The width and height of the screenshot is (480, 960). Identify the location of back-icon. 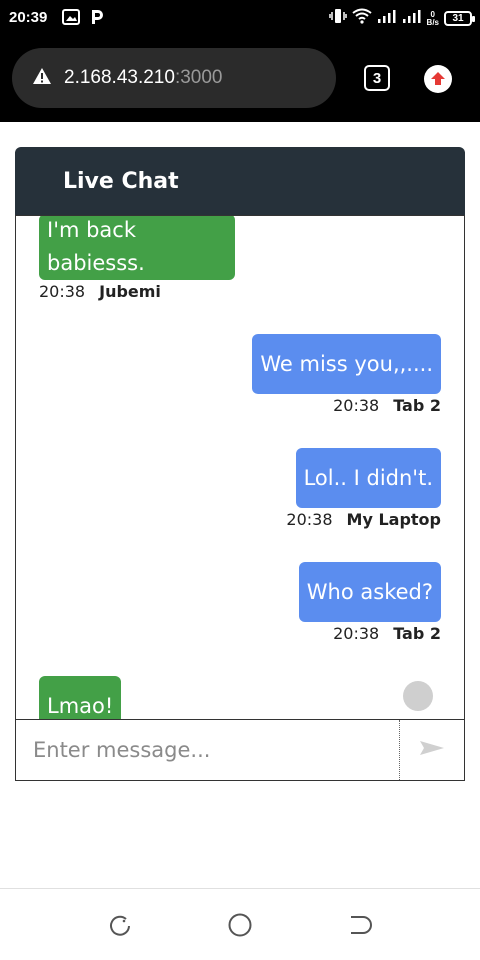
(360, 925).